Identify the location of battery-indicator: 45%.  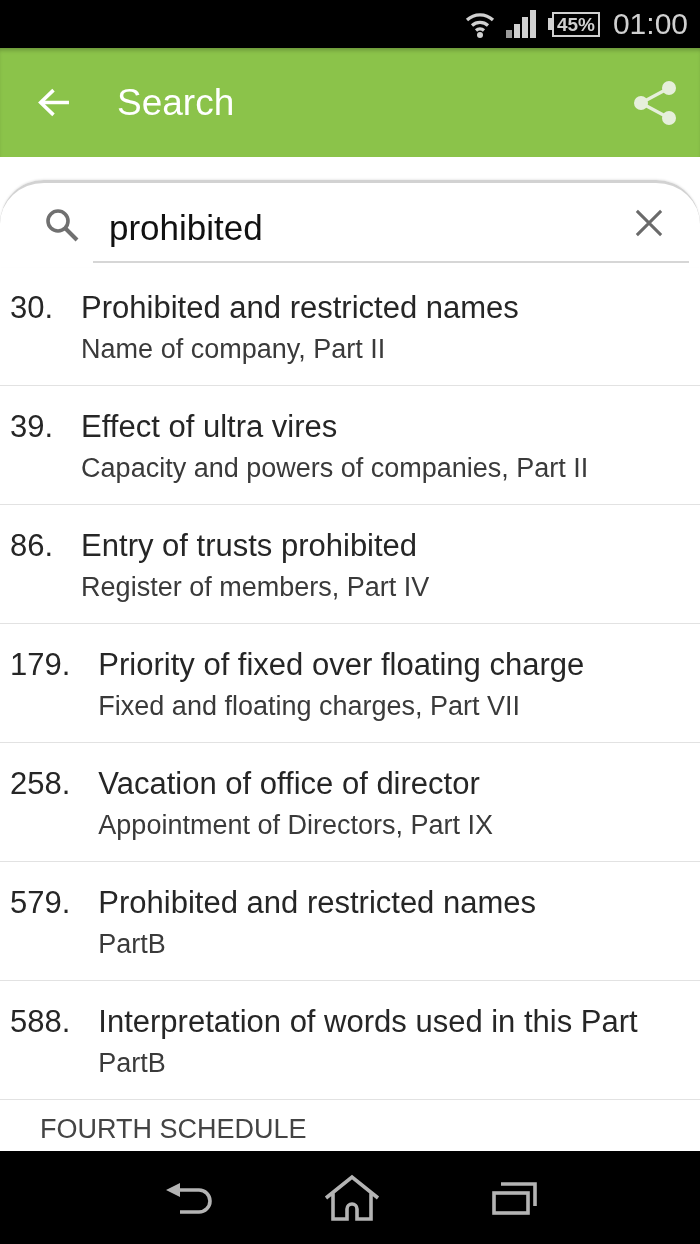
(573, 24).